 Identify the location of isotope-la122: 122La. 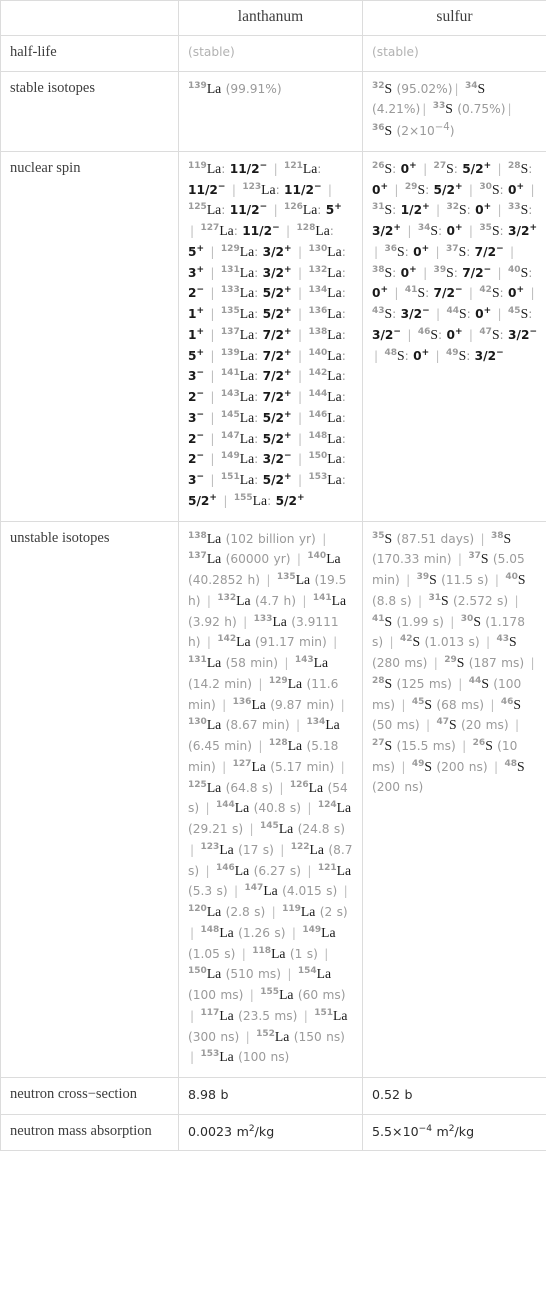
(307, 849).